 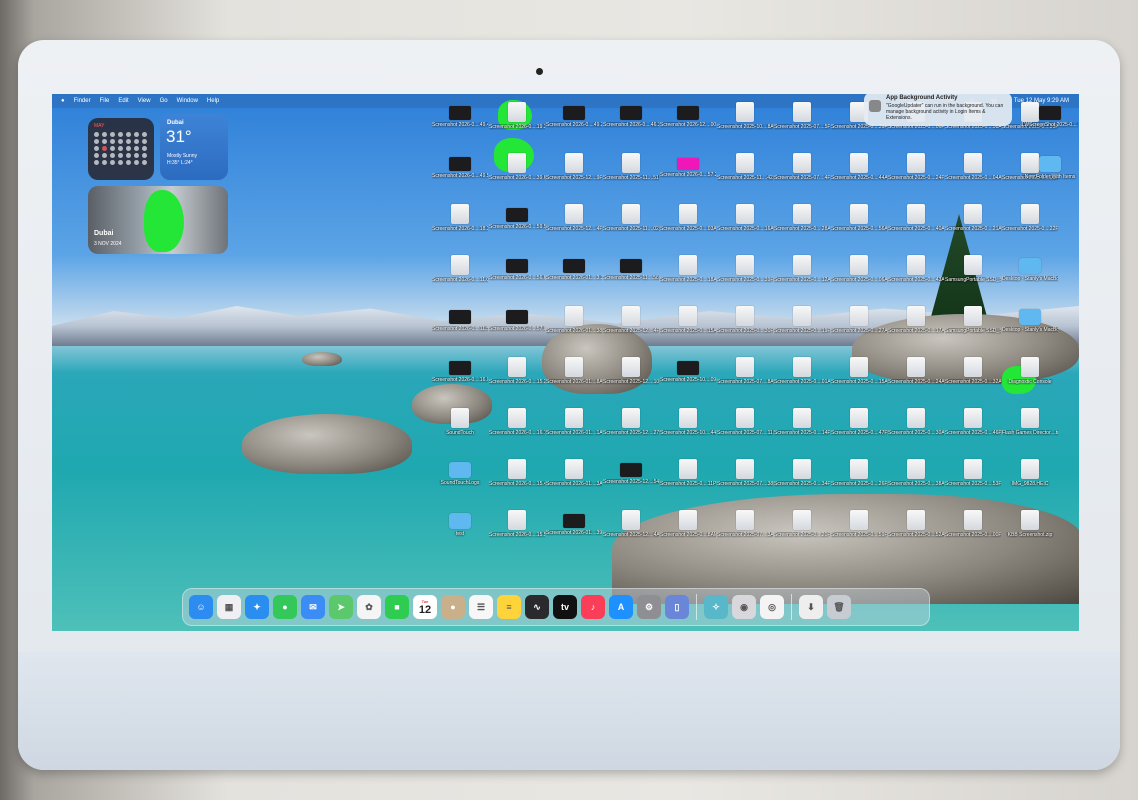 I want to click on desktop-file-icon: Desktop - Stanly's MacBook Air, so click(x=1030, y=277).